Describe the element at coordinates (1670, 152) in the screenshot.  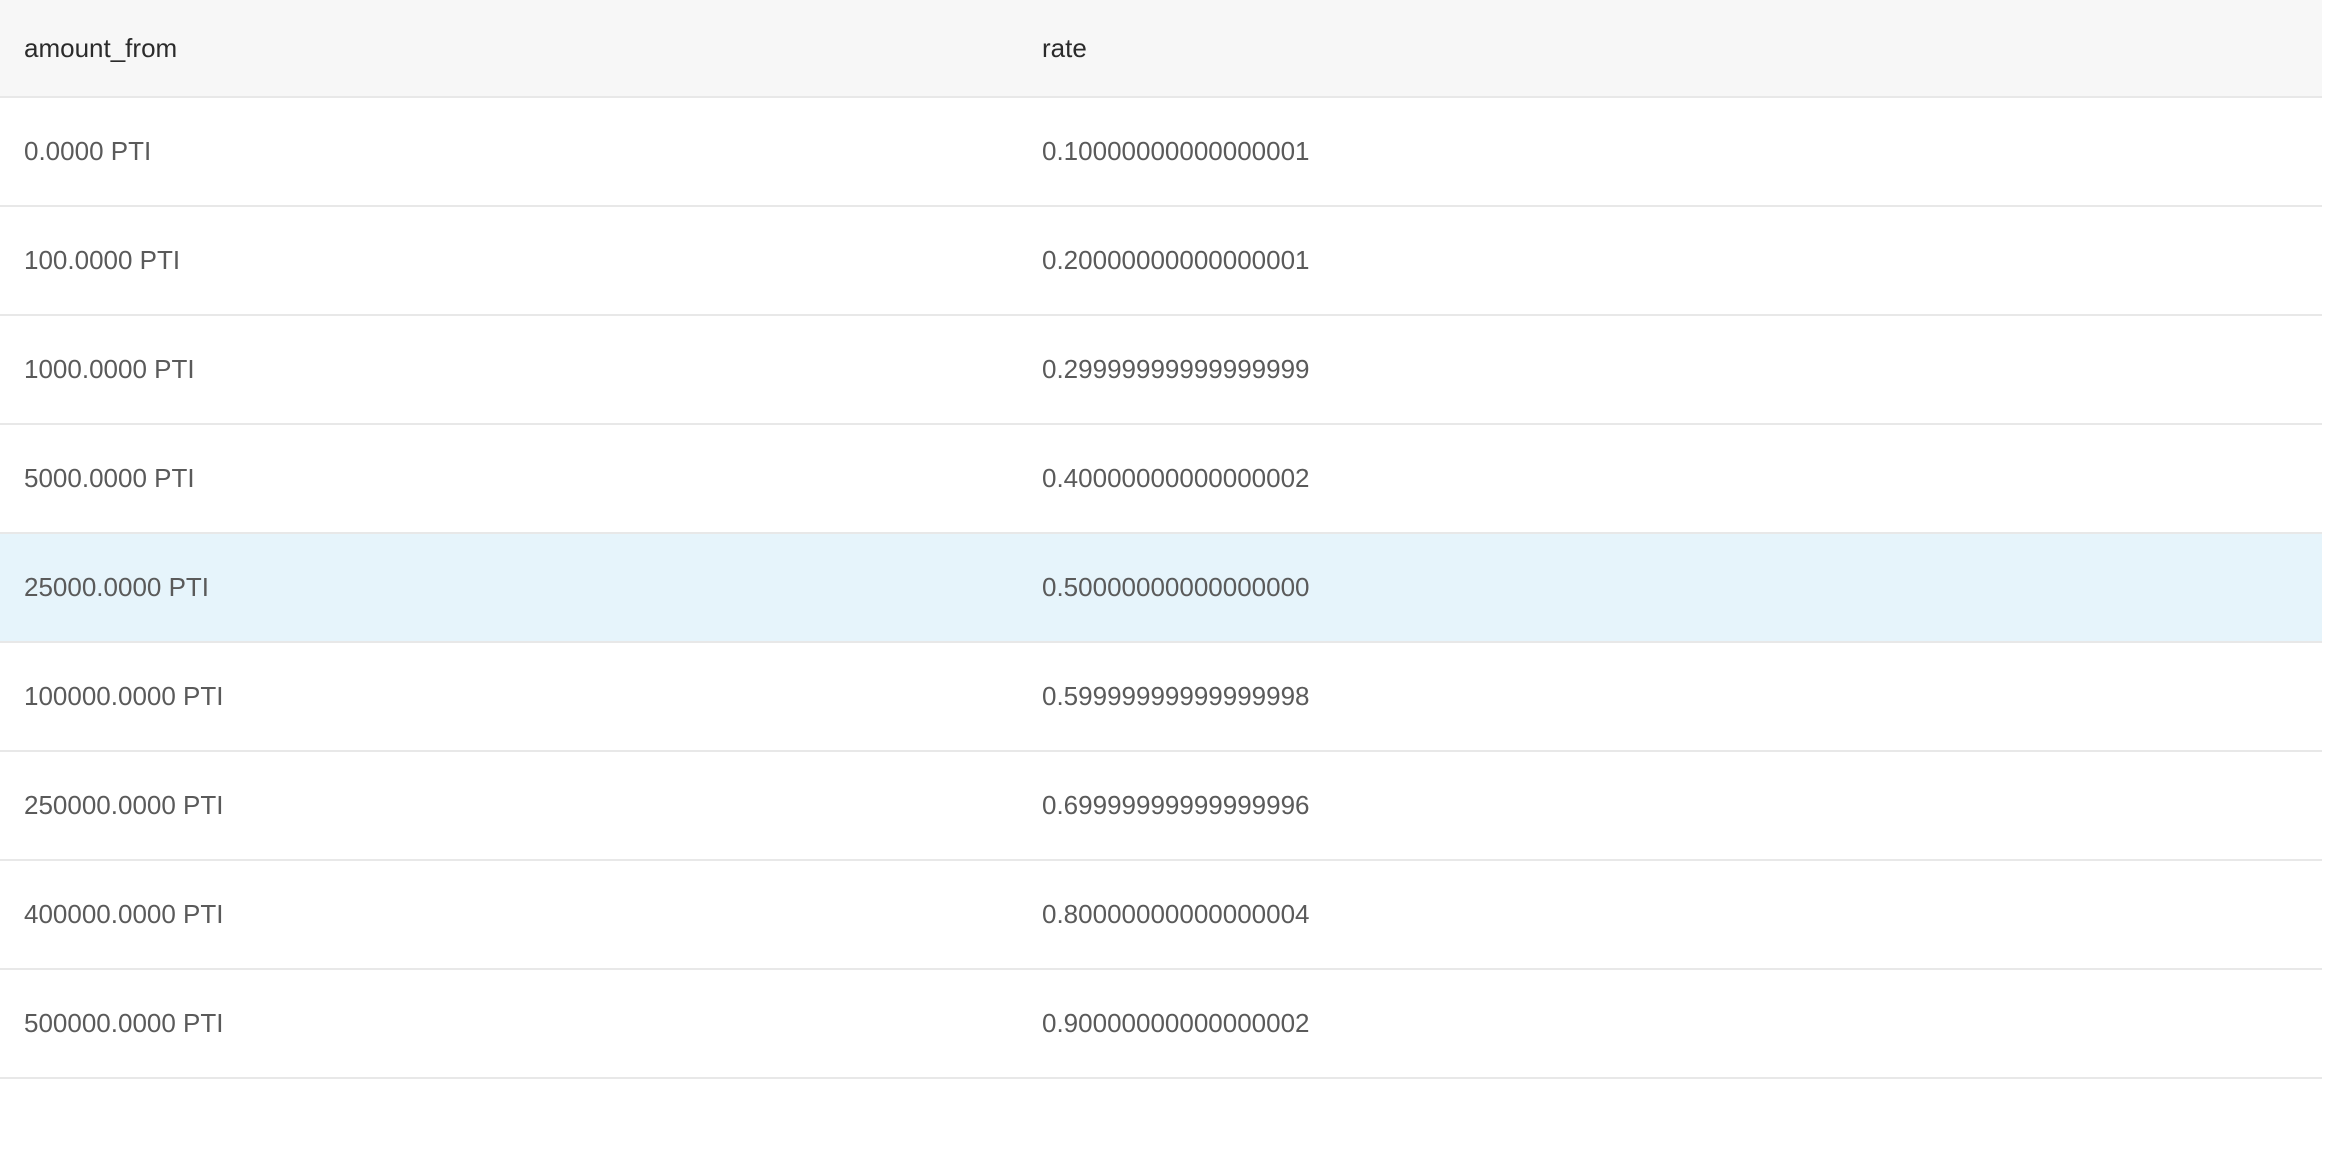
I see `cell-rate: 0.10000000000000001` at that location.